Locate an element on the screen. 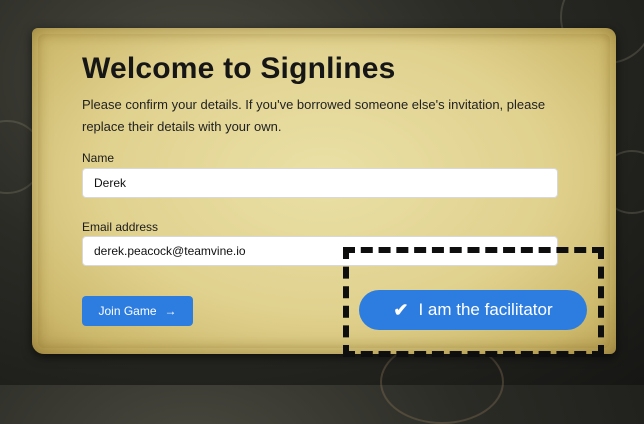 This screenshot has width=644, height=424. name-field is located at coordinates (320, 183).